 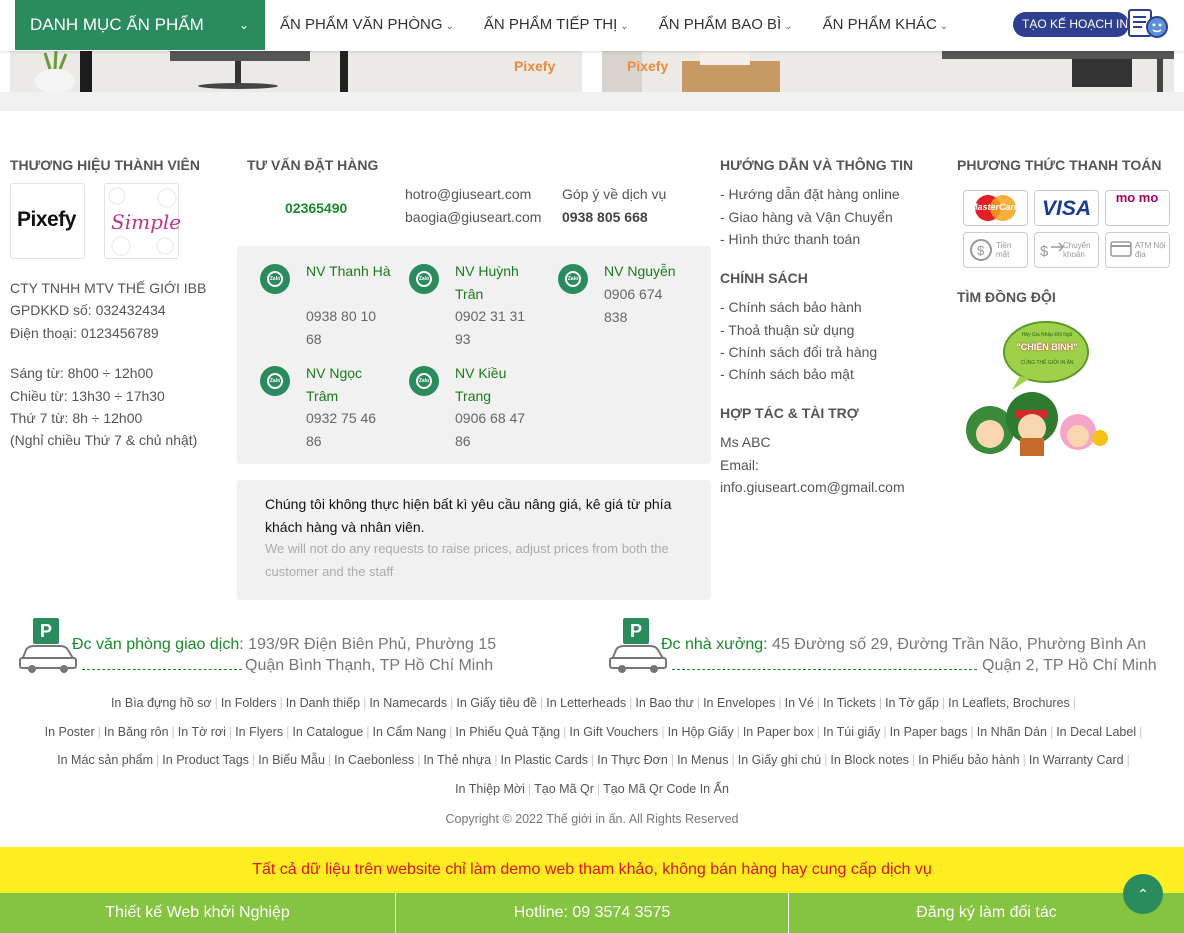 What do you see at coordinates (592, 913) in the screenshot?
I see `hotline-button: Hotline: 09 3574 3575` at bounding box center [592, 913].